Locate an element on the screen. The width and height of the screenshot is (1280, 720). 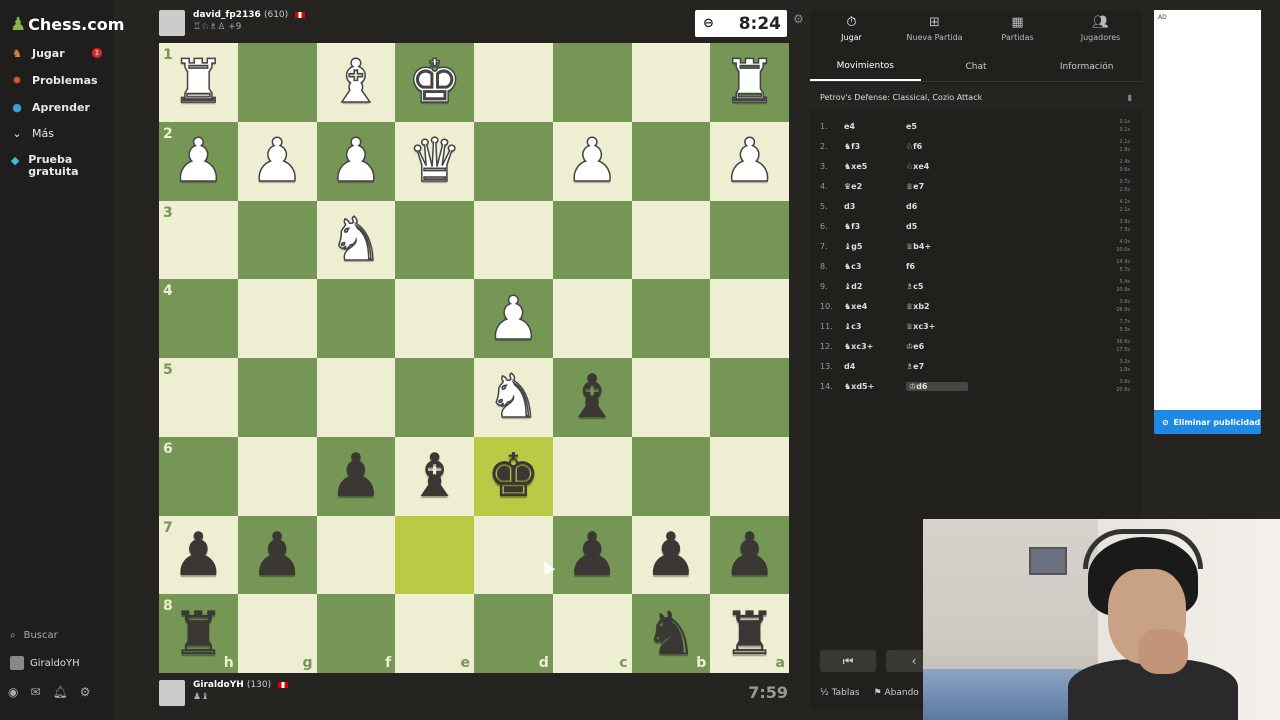
square-f6: ♟ is located at coordinates (356, 476).